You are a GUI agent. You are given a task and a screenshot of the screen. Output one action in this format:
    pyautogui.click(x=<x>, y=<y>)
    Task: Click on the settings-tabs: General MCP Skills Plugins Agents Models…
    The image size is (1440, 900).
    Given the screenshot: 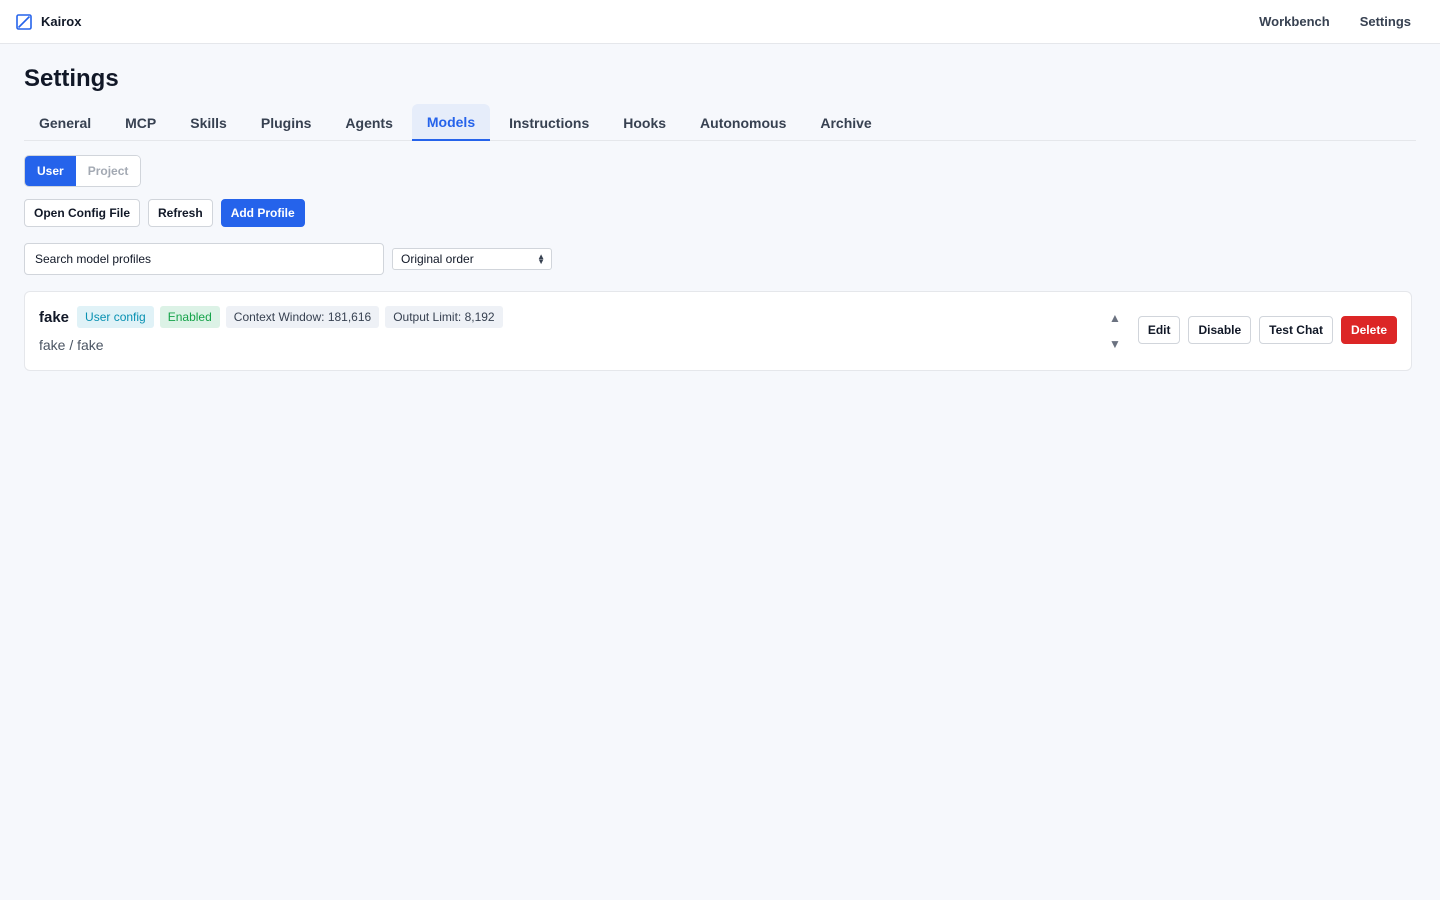 What is the action you would take?
    pyautogui.click(x=720, y=122)
    